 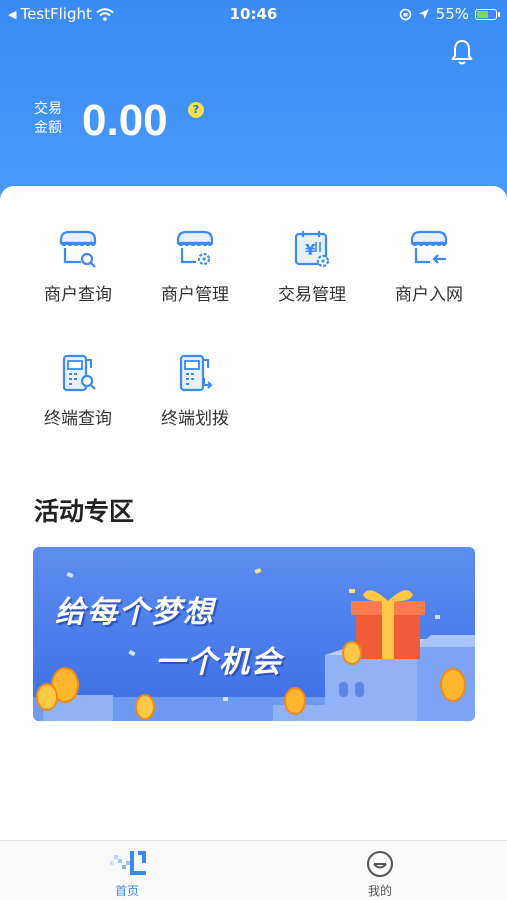 I want to click on status-right: 55%, so click(x=449, y=14).